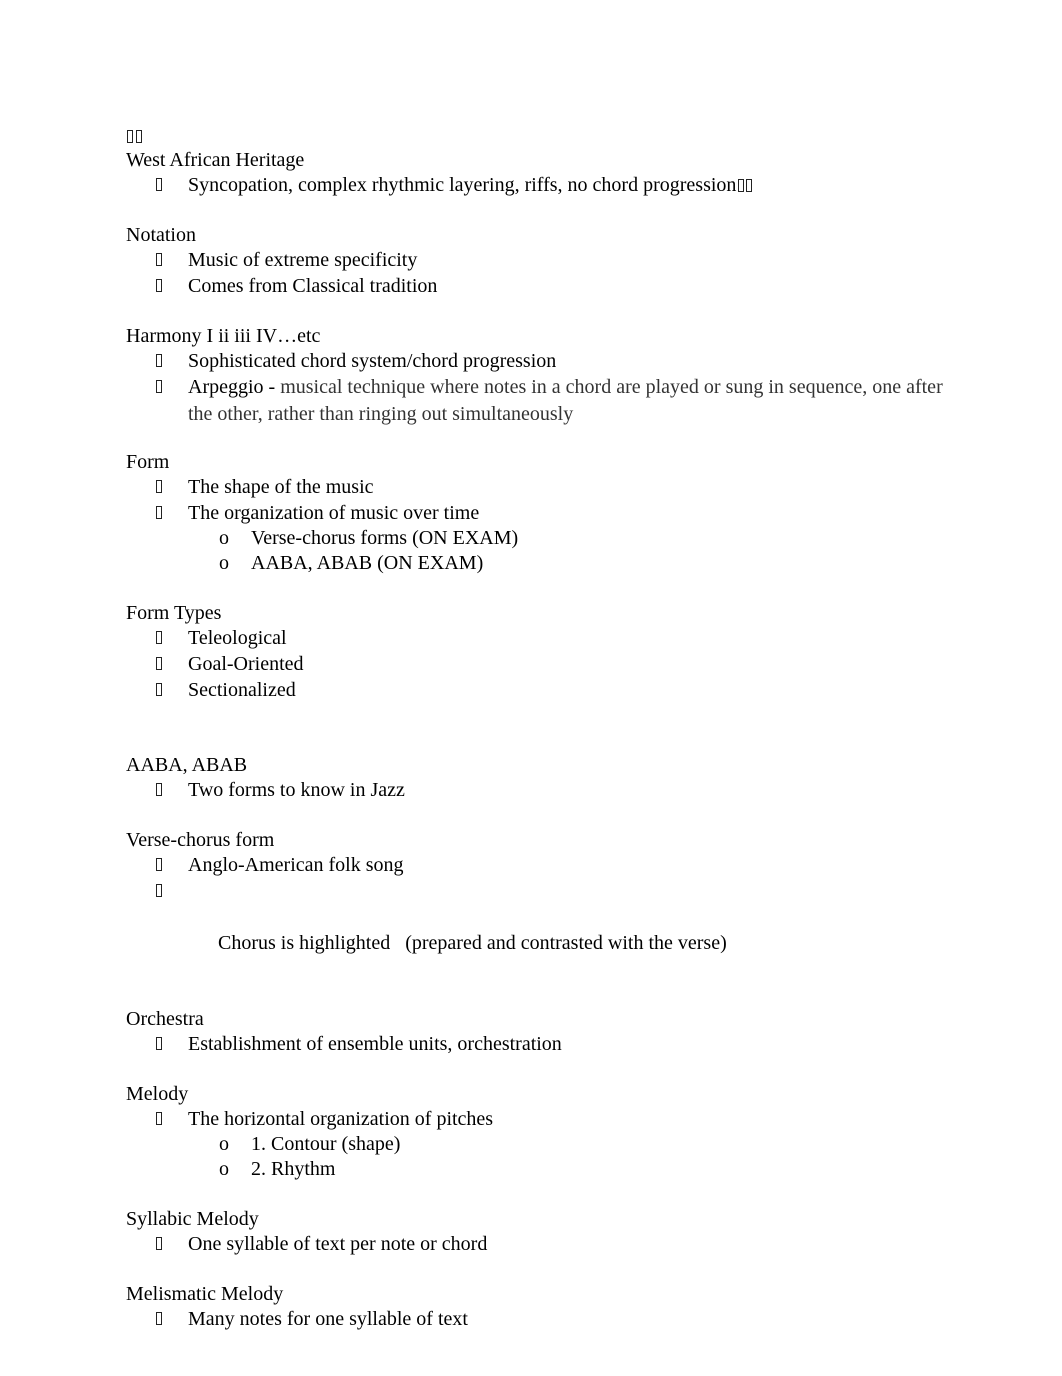  What do you see at coordinates (148, 462) in the screenshot?
I see `section-heading: Form` at bounding box center [148, 462].